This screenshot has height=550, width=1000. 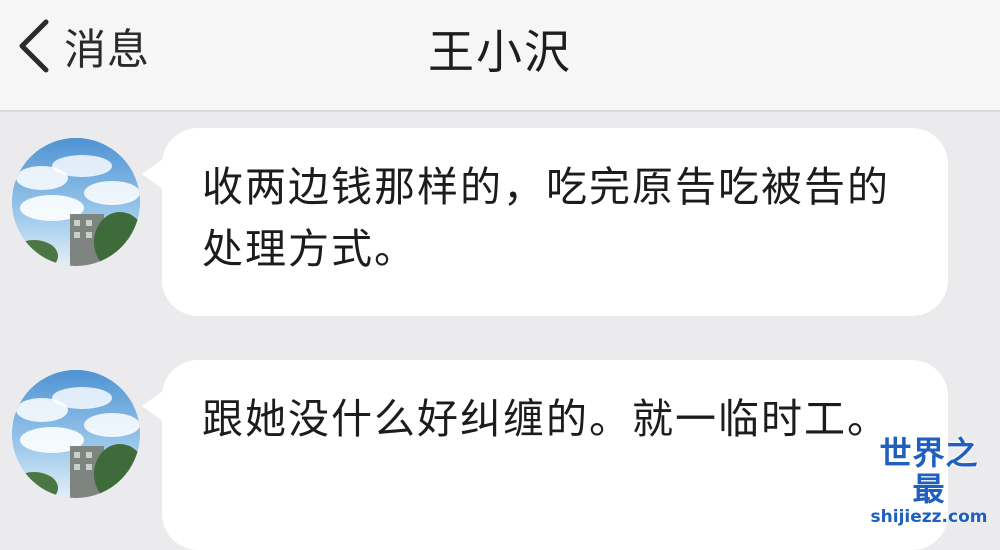 What do you see at coordinates (546, 419) in the screenshot?
I see `message-text: 跟她没什么好纠缠的。就一临时工。` at bounding box center [546, 419].